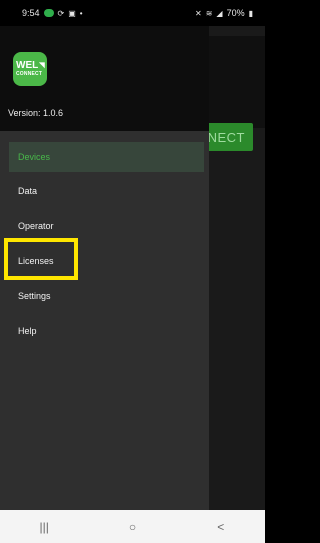  I want to click on recents-button: |||, so click(44, 527).